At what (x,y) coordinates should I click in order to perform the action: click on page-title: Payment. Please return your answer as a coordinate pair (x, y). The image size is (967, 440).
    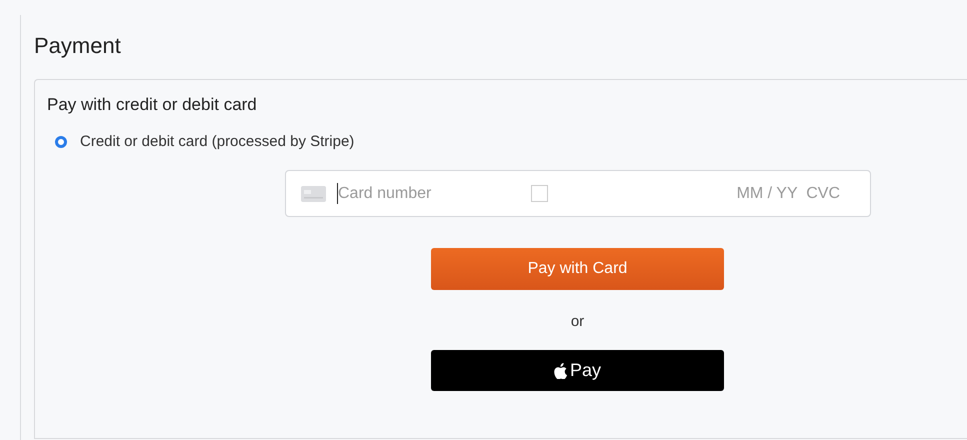
    Looking at the image, I should click on (77, 46).